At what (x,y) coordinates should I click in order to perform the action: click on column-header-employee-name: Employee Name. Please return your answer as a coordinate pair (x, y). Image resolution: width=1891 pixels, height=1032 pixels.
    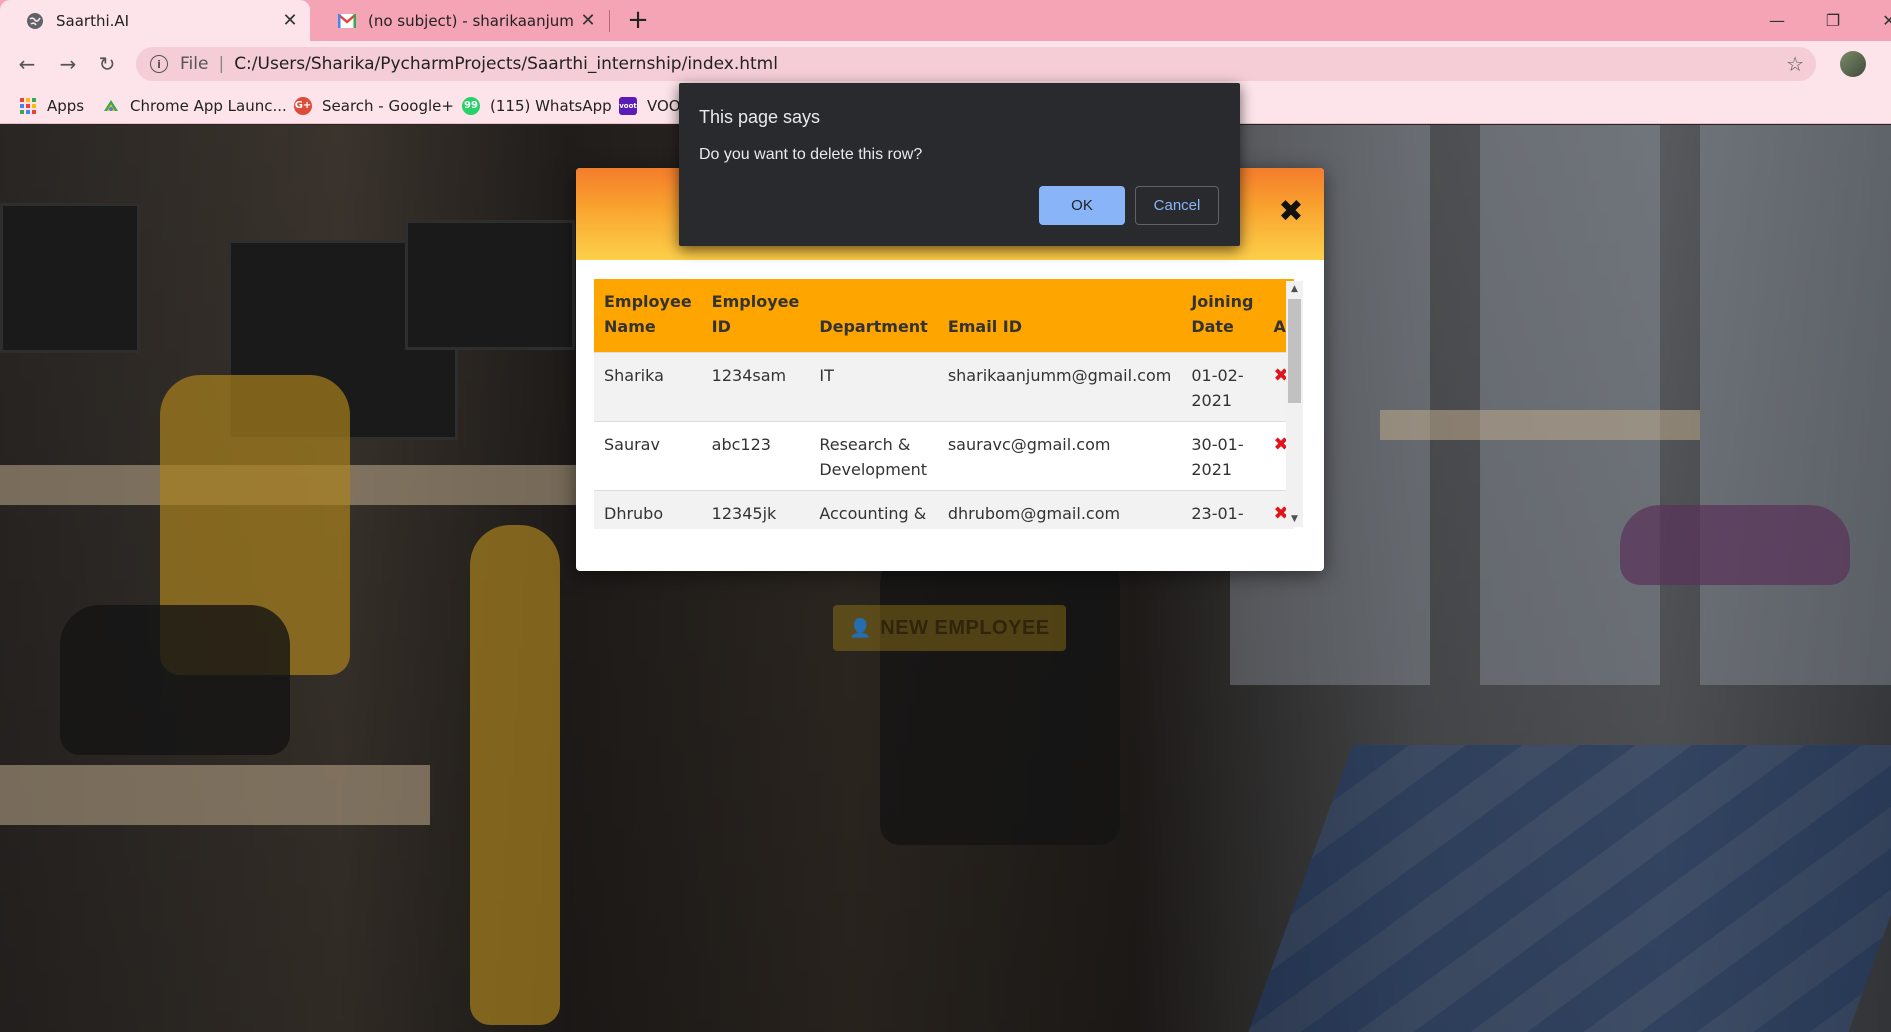
    Looking at the image, I should click on (648, 316).